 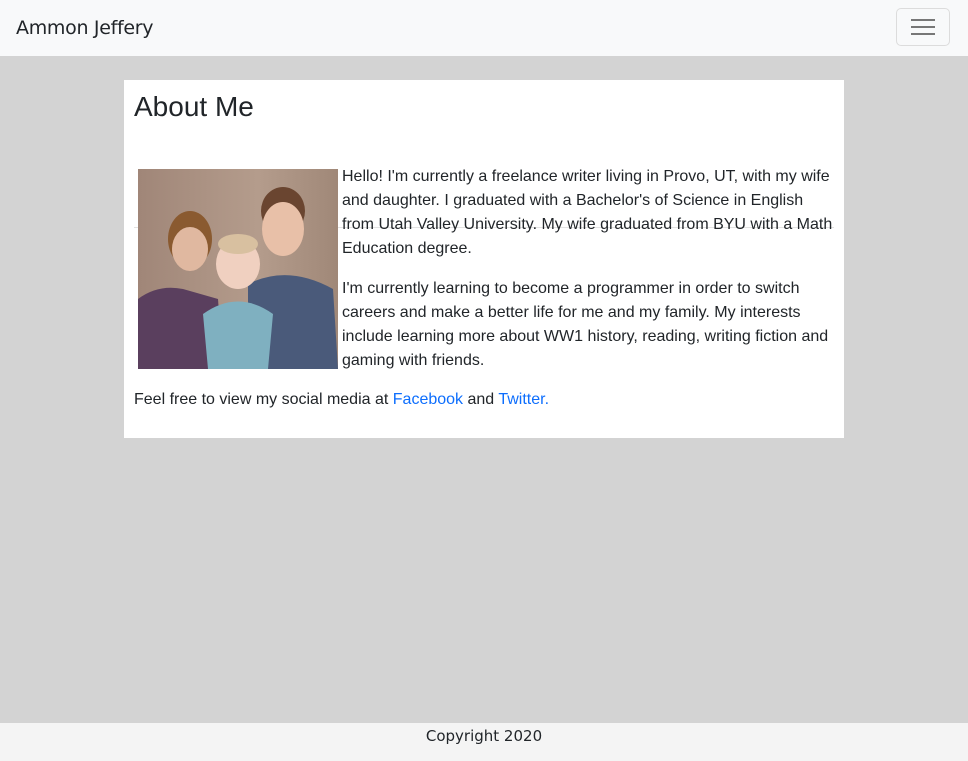 I want to click on family-photo, so click(x=238, y=269).